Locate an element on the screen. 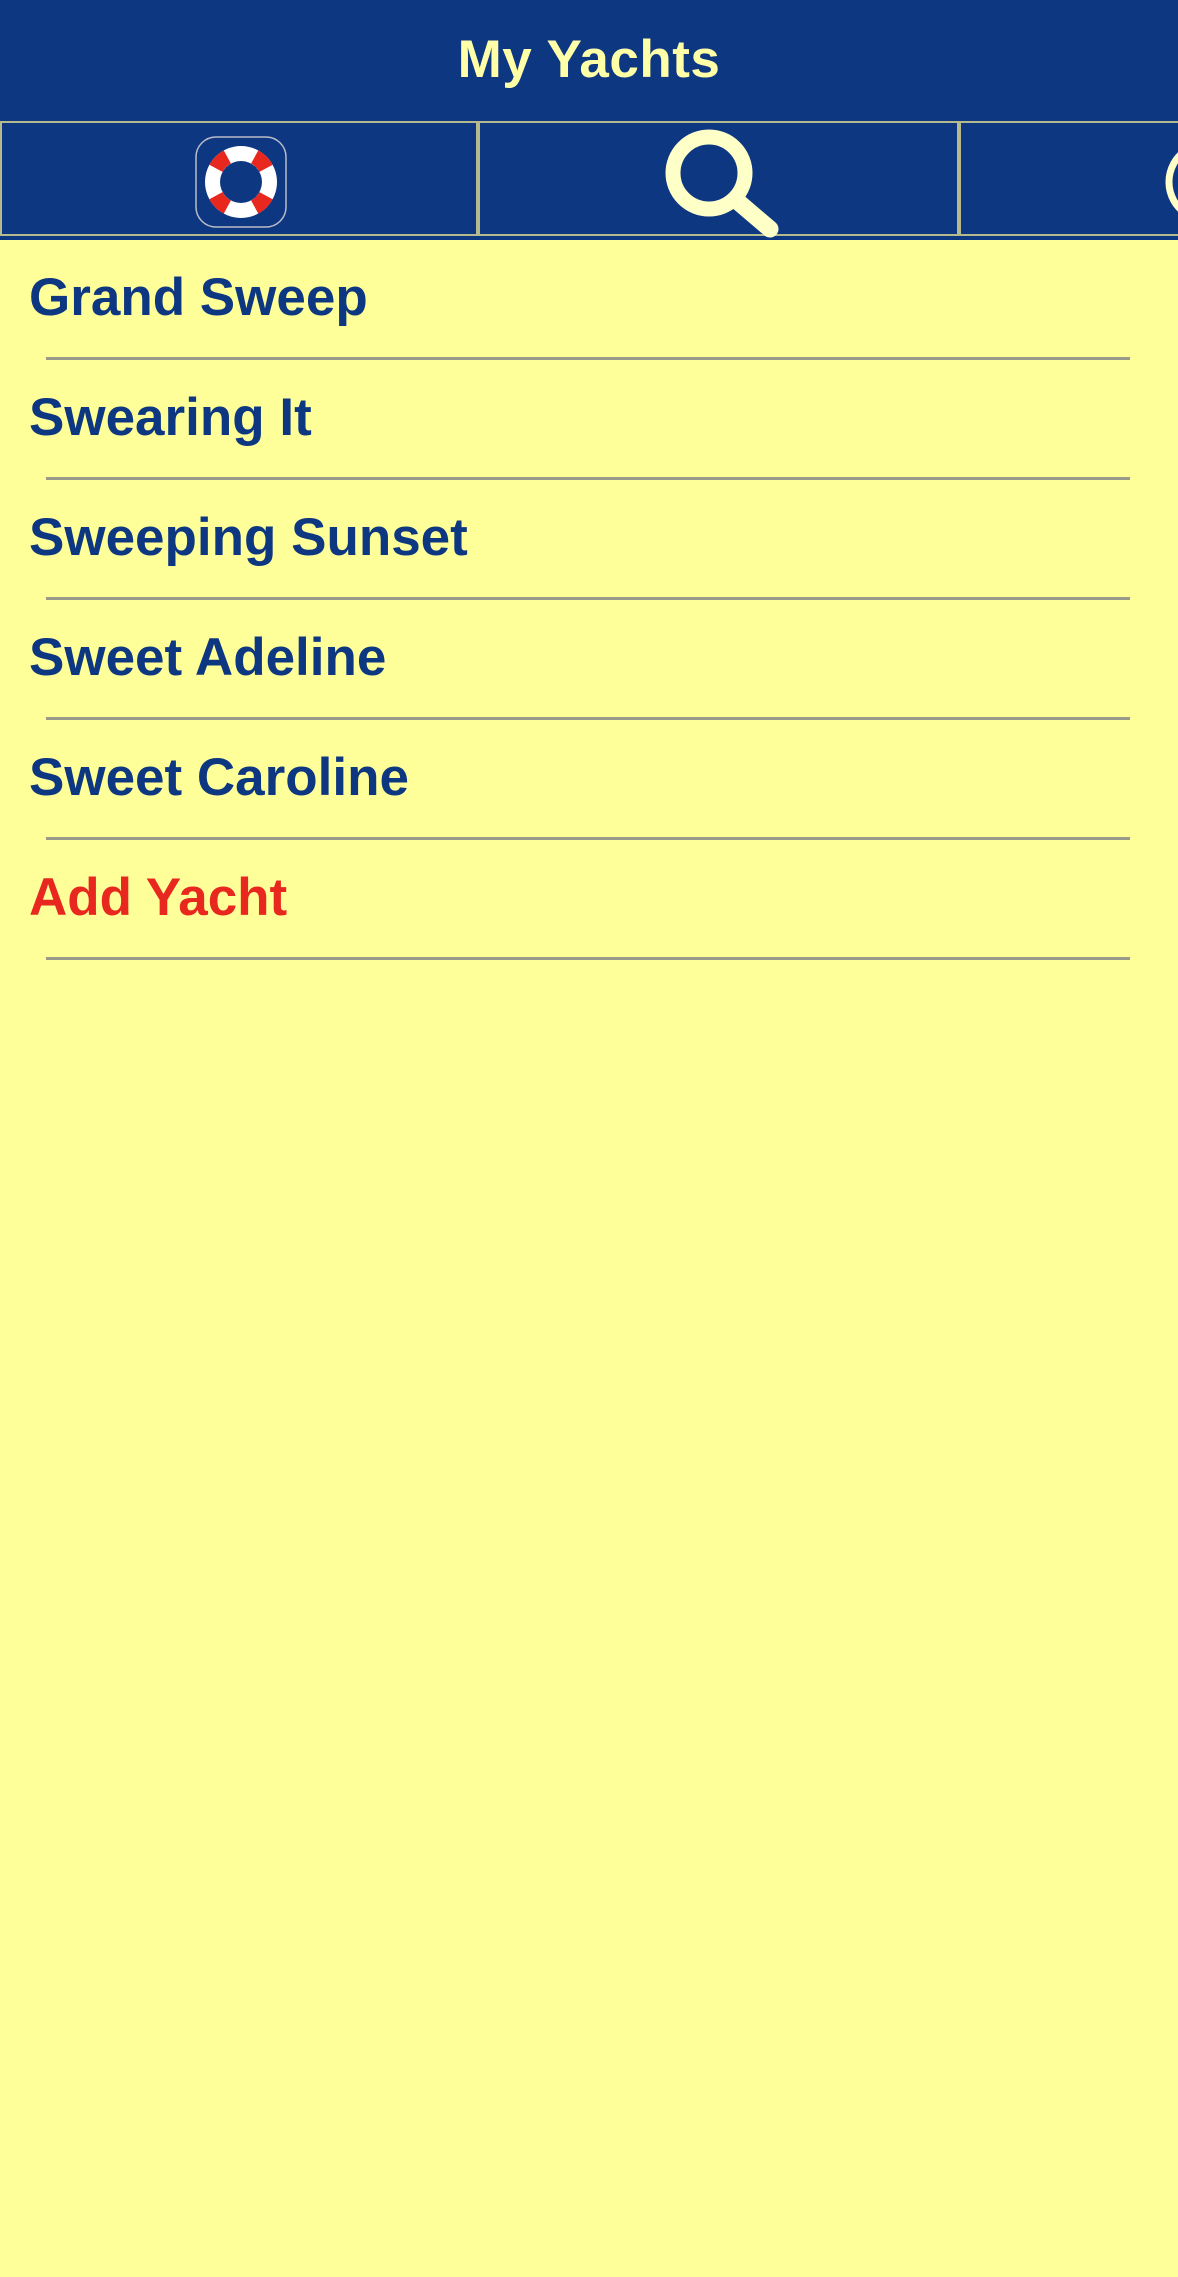 The width and height of the screenshot is (1178, 2277). add-yacht-label: Add Yacht is located at coordinates (158, 897).